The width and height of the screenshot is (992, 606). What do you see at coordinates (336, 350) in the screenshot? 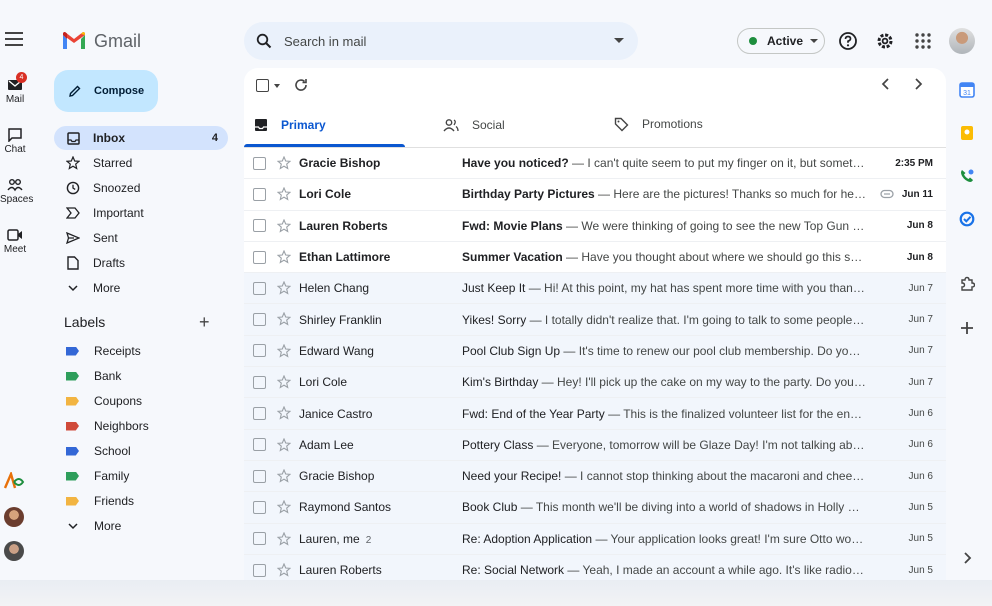
I see `sender-name: Edward Wang` at bounding box center [336, 350].